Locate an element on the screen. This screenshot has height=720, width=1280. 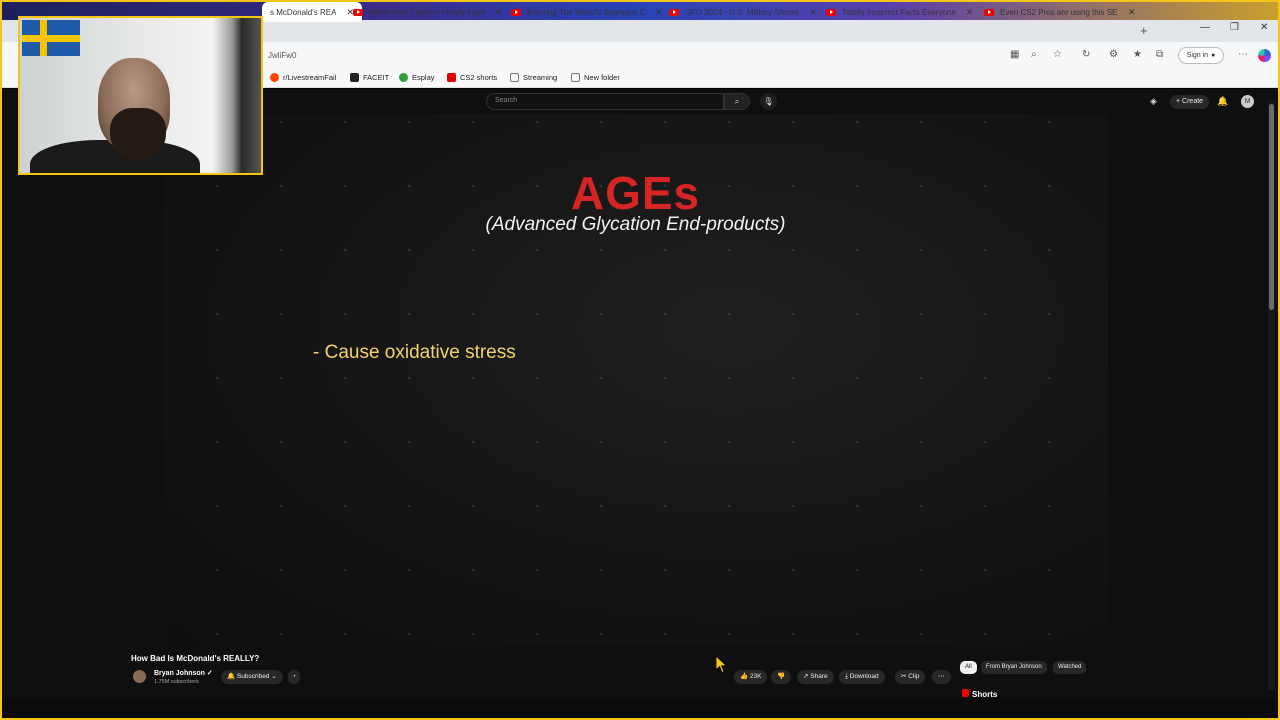
bookmark-label: New folder is located at coordinates (602, 77).